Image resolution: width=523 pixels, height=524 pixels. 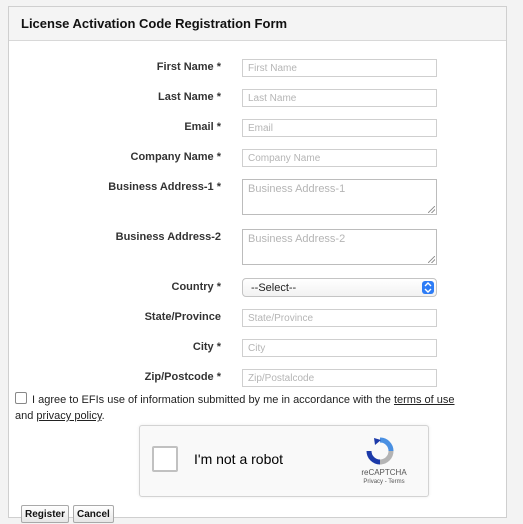 I want to click on country-label: Country *, so click(x=196, y=287).